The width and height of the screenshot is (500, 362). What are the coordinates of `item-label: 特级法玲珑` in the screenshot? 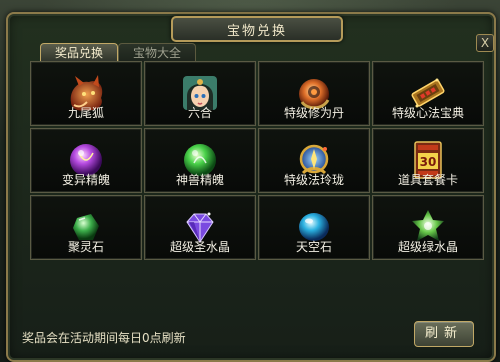 It's located at (313, 180).